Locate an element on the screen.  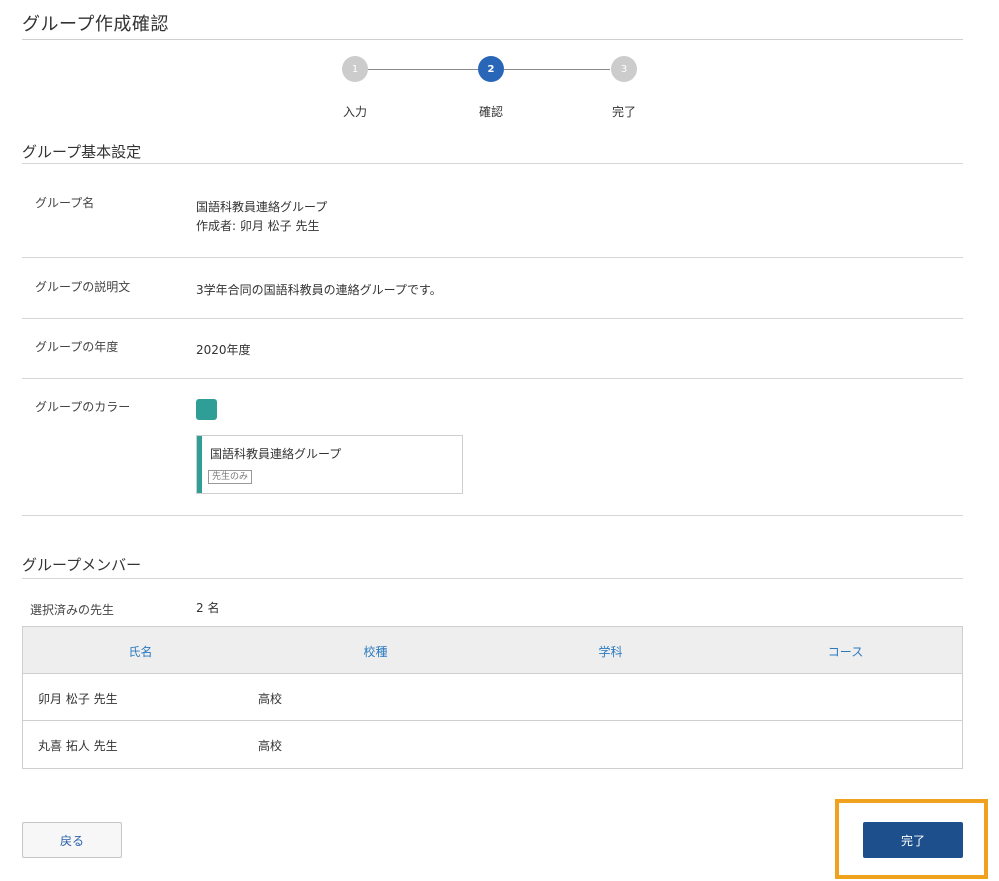
table-row: 丸喜 拓人 先生 高校 is located at coordinates (492, 744).